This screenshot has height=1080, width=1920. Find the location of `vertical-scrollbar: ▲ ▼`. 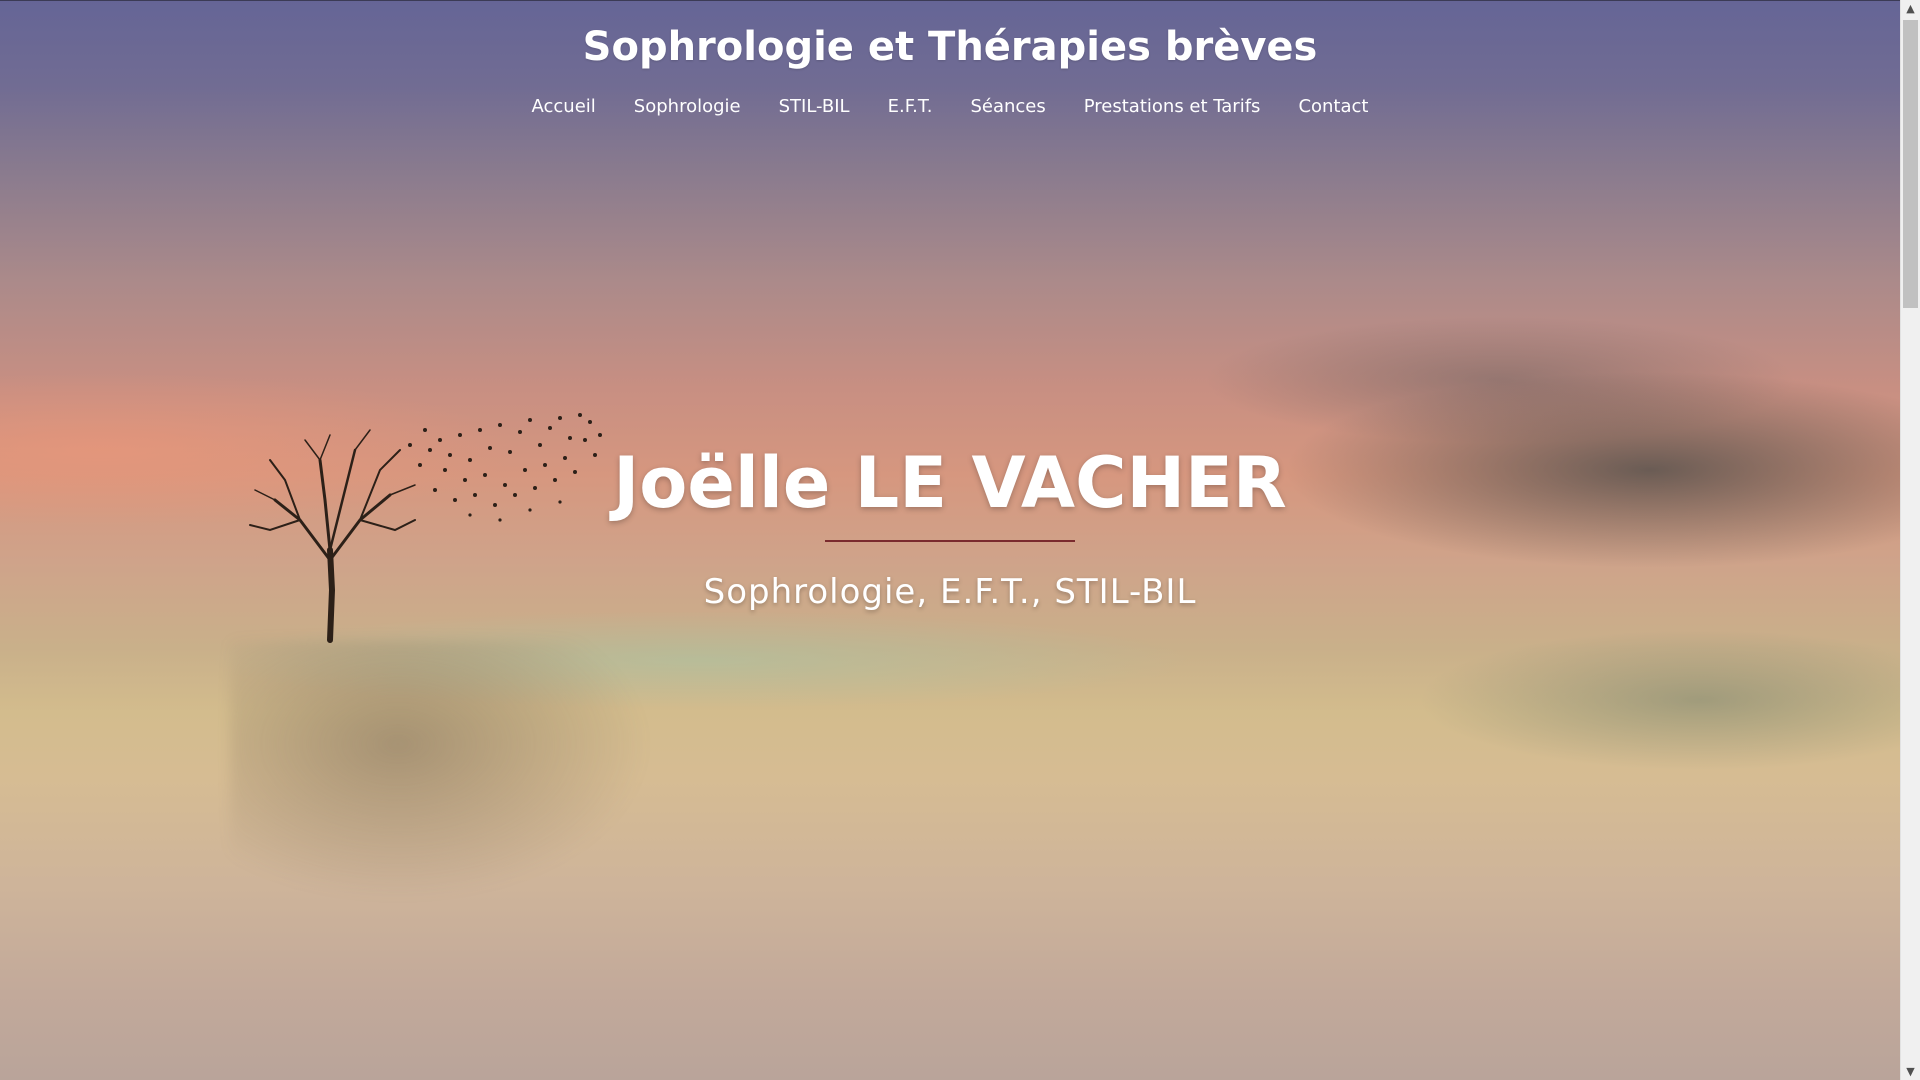

vertical-scrollbar: ▲ ▼ is located at coordinates (1910, 540).